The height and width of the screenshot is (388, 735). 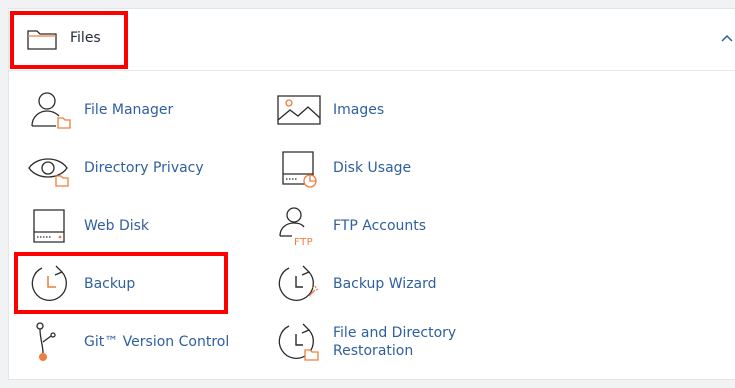 I want to click on images-icon, so click(x=299, y=110).